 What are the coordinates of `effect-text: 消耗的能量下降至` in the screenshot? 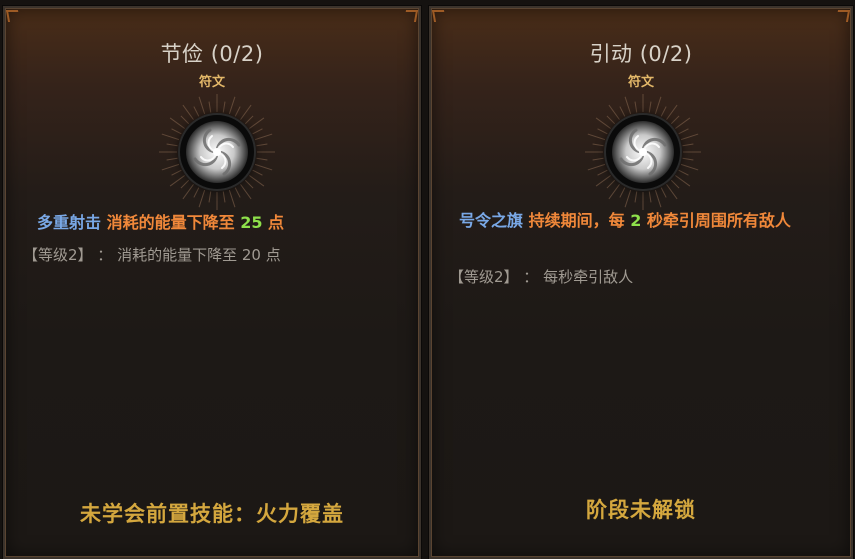 It's located at (170, 222).